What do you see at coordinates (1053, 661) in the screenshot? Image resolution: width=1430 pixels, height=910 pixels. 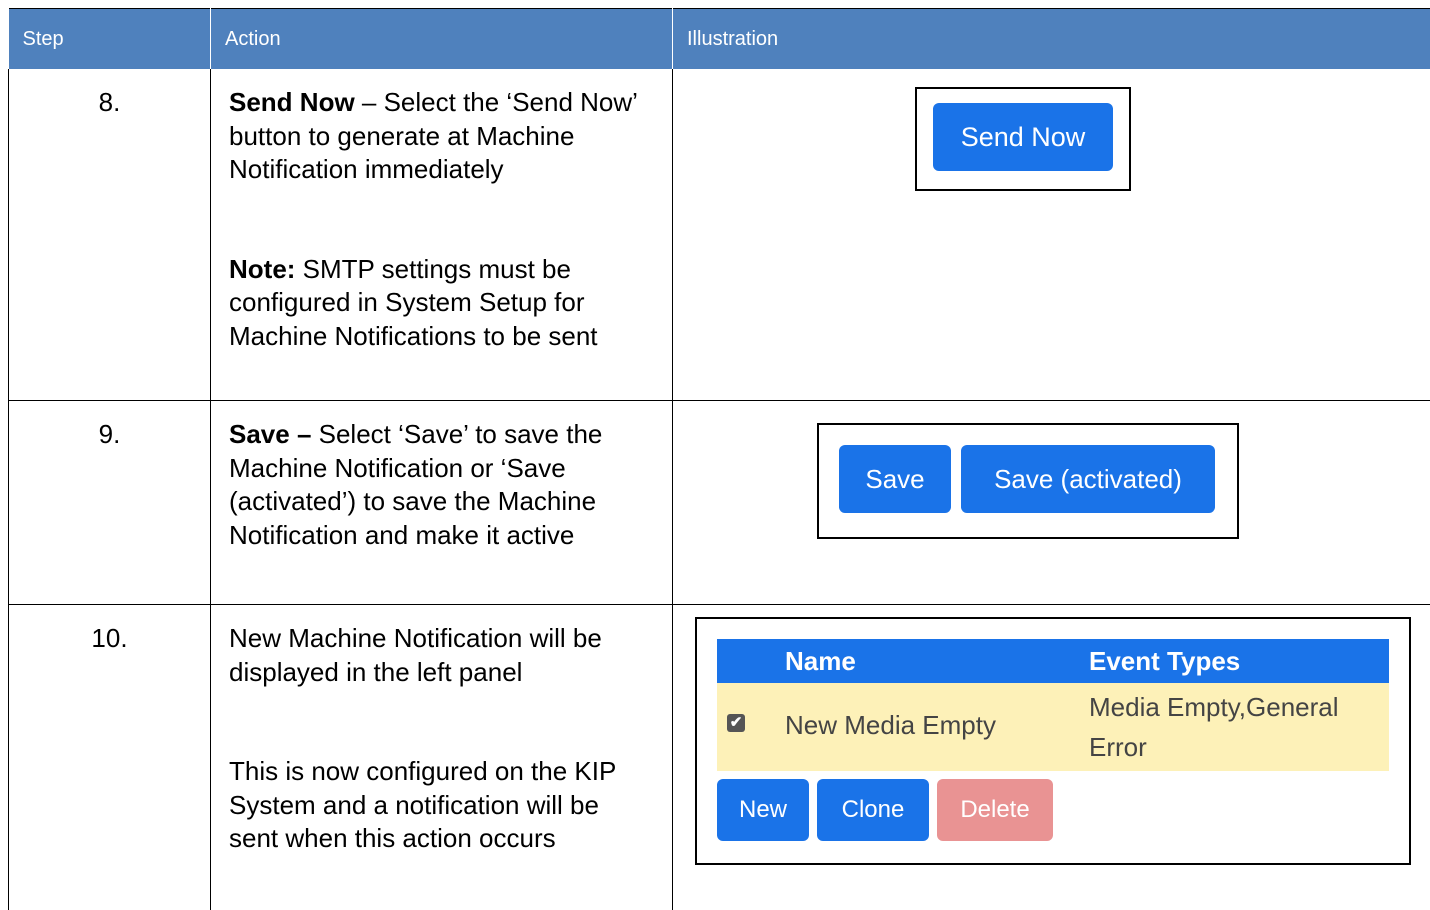 I see `list-header: Name Event Types` at bounding box center [1053, 661].